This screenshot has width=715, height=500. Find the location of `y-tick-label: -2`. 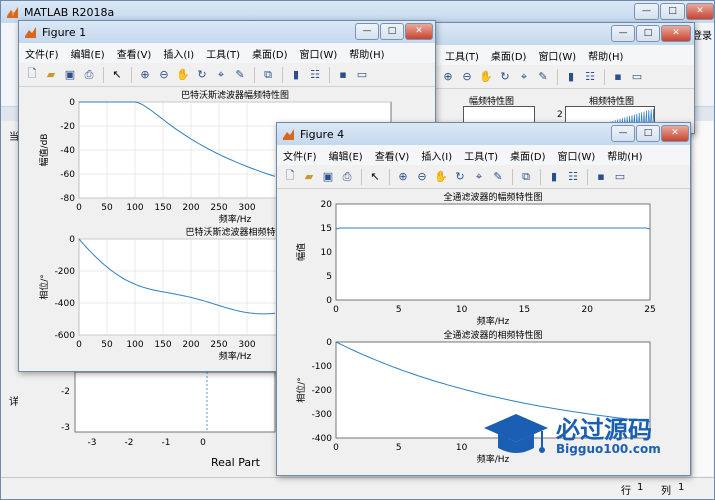

y-tick-label: -2 is located at coordinates (65, 392).